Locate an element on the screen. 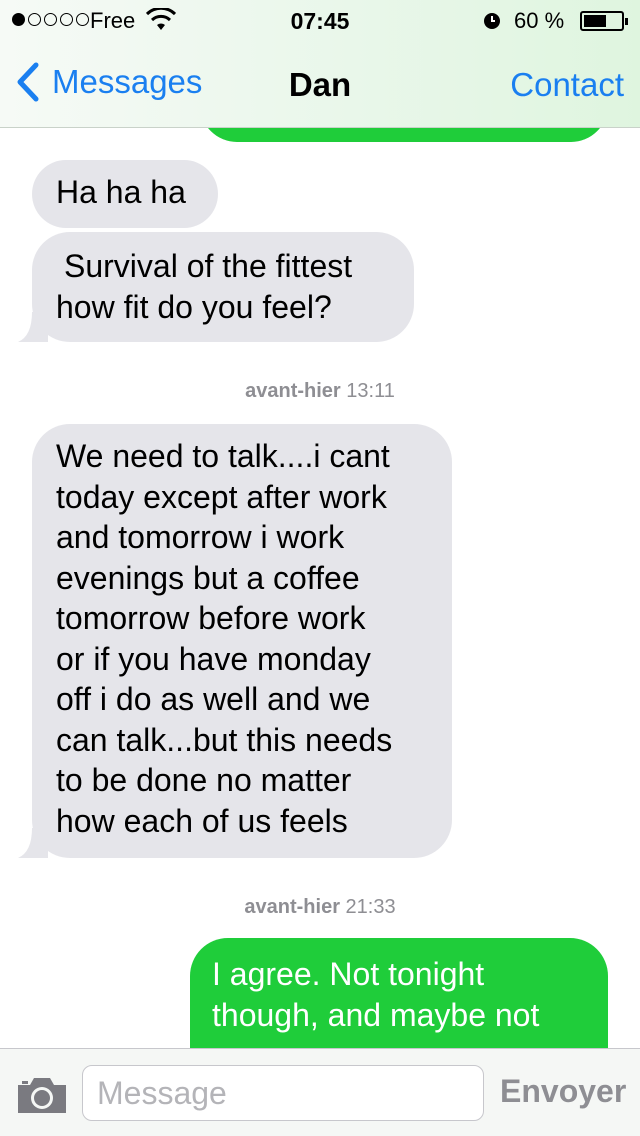  message-text-line: off i do as well and we is located at coordinates (213, 699).